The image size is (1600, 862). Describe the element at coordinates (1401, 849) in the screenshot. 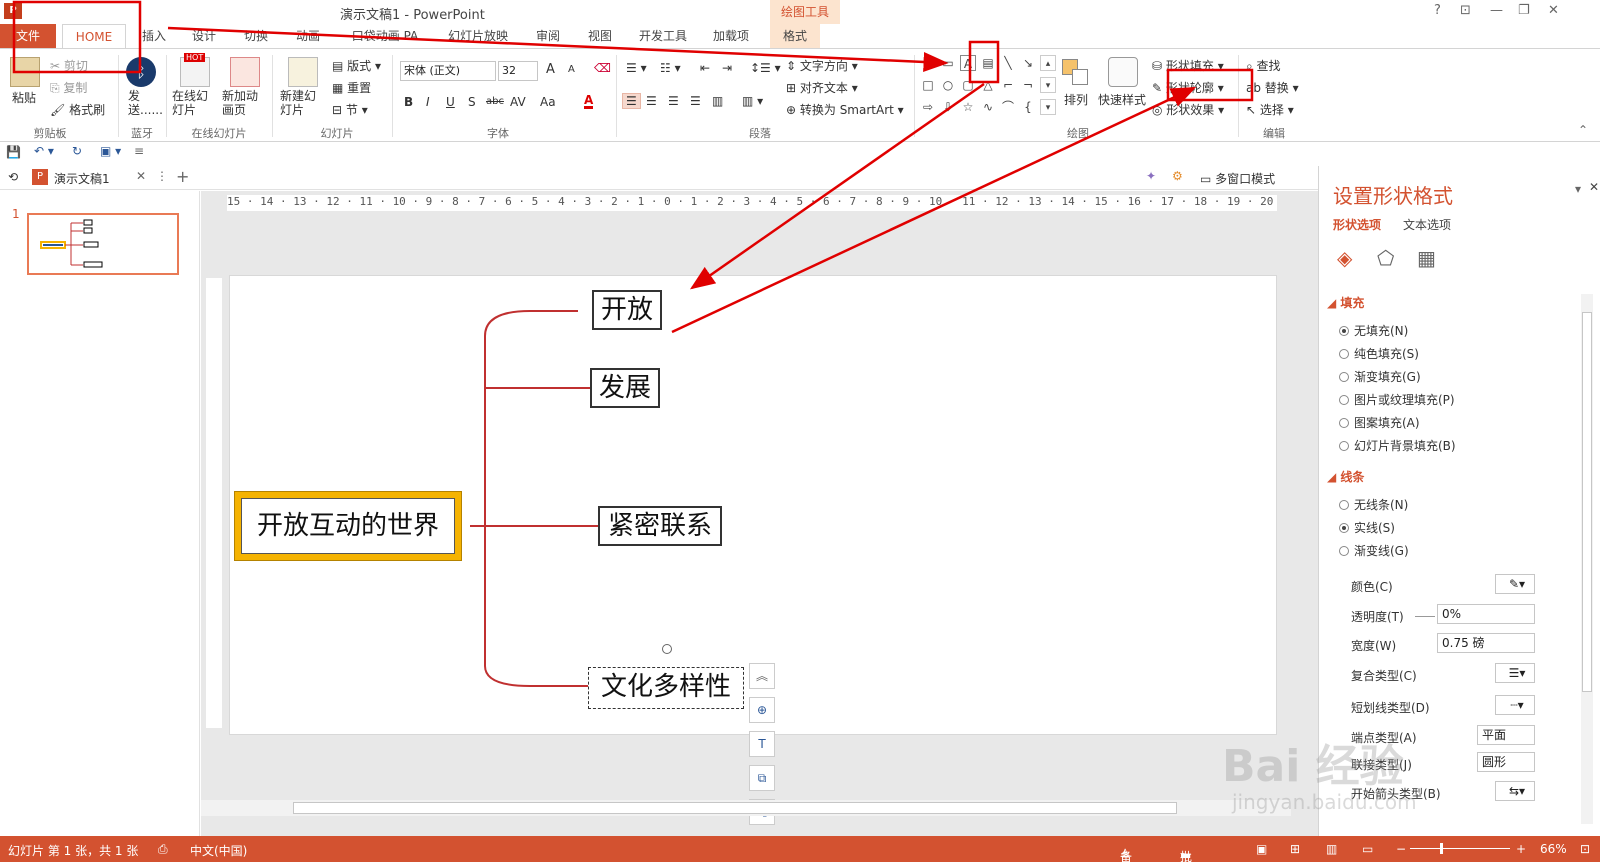

I see `zoom-out-icon: −` at that location.